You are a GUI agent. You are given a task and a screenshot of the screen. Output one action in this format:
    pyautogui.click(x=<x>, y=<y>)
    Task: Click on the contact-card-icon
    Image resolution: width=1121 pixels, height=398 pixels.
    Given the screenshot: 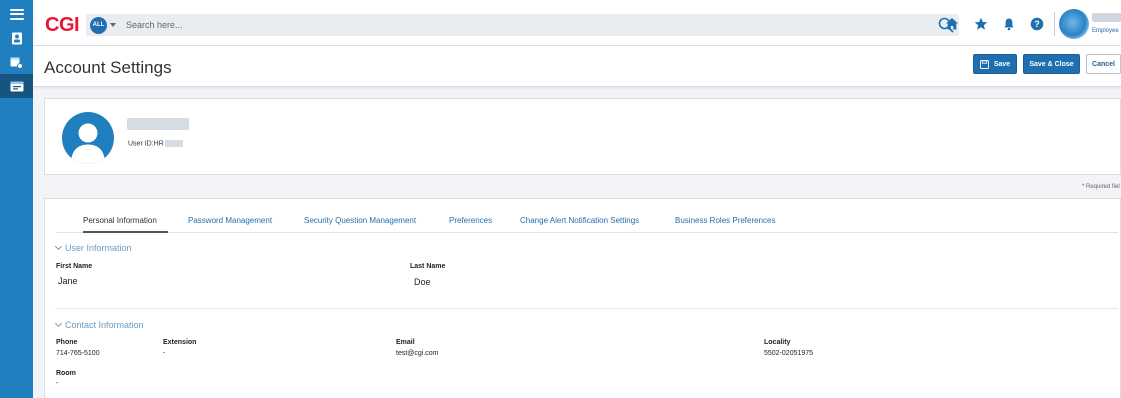 What is the action you would take?
    pyautogui.click(x=16, y=38)
    